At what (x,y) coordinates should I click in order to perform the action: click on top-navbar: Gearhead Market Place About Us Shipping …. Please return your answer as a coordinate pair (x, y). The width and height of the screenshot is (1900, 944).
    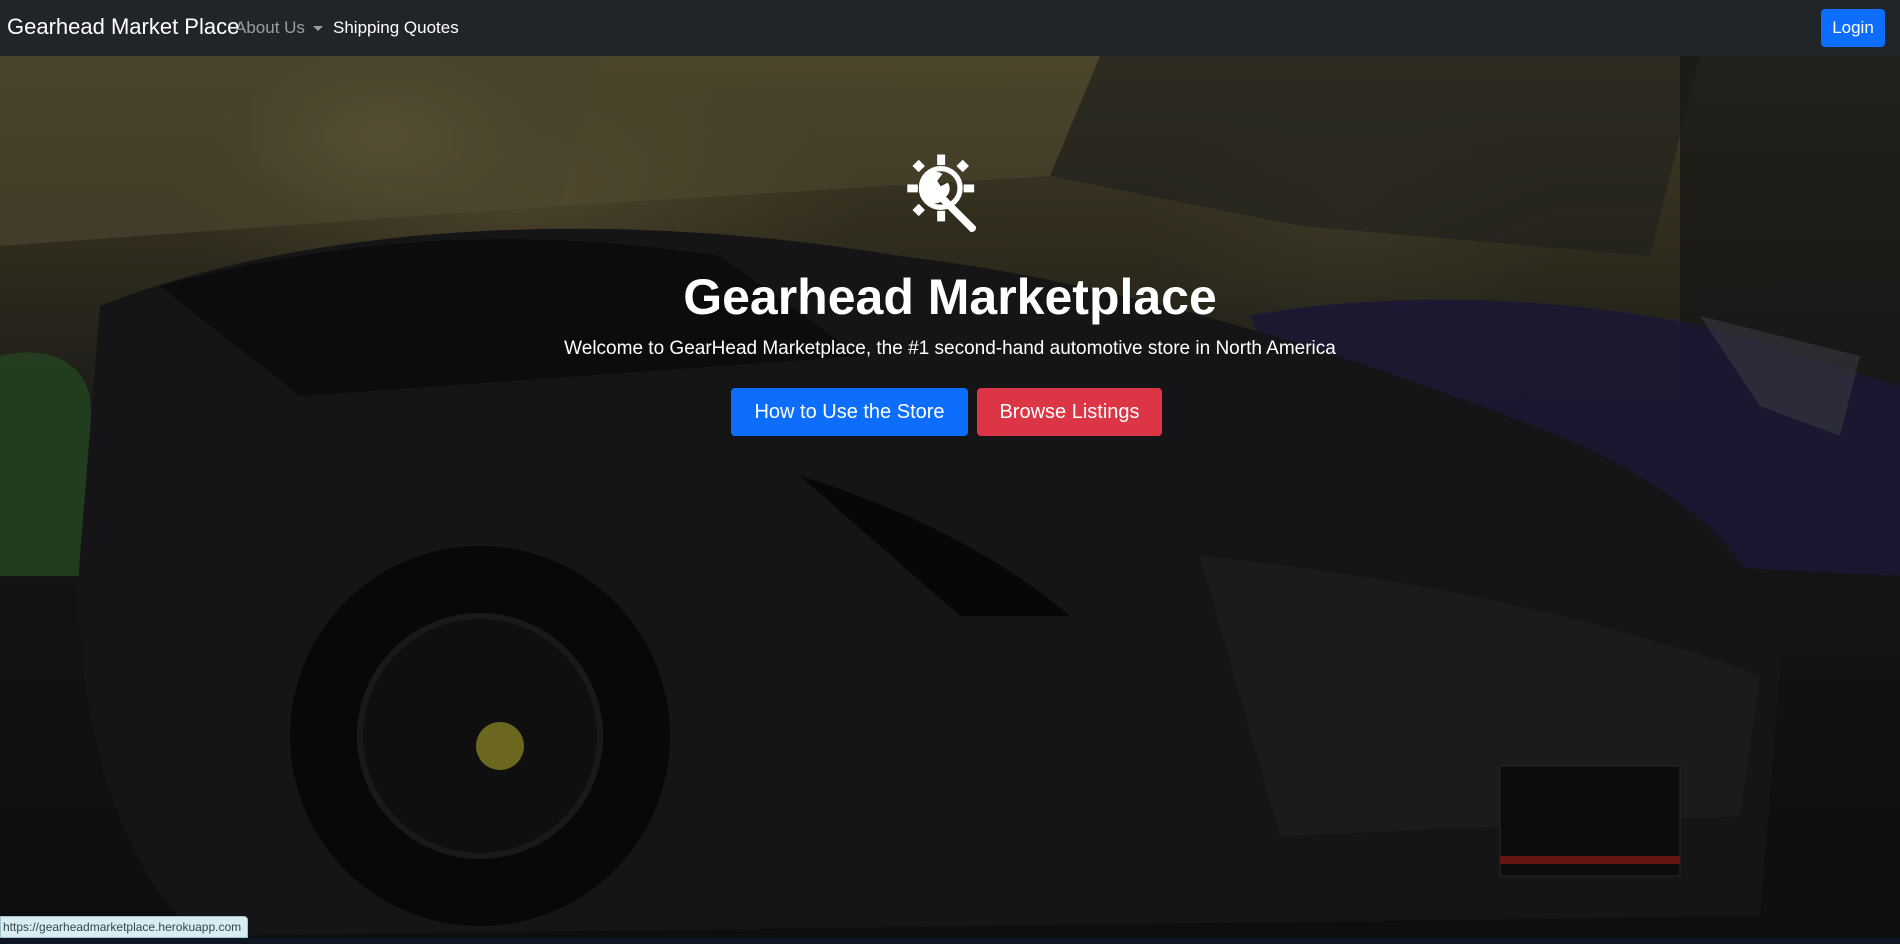
    Looking at the image, I should click on (950, 28).